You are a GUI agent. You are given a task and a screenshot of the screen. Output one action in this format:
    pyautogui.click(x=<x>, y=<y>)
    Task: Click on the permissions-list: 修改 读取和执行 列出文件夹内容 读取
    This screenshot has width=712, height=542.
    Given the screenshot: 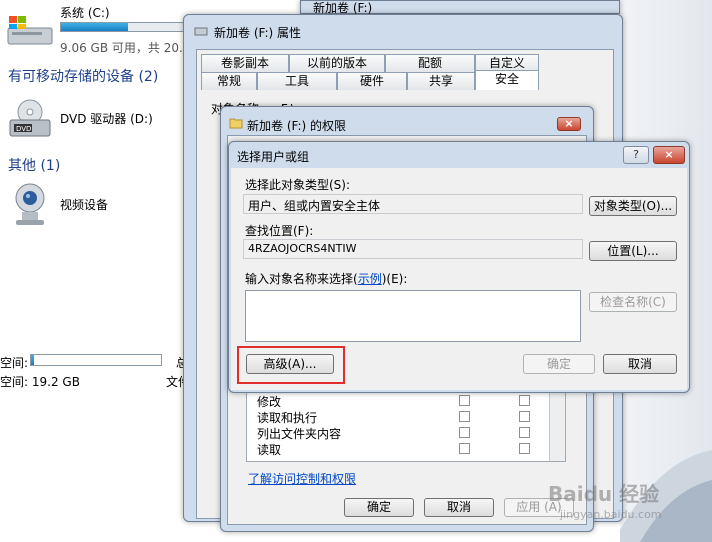 What is the action you would take?
    pyautogui.click(x=406, y=426)
    